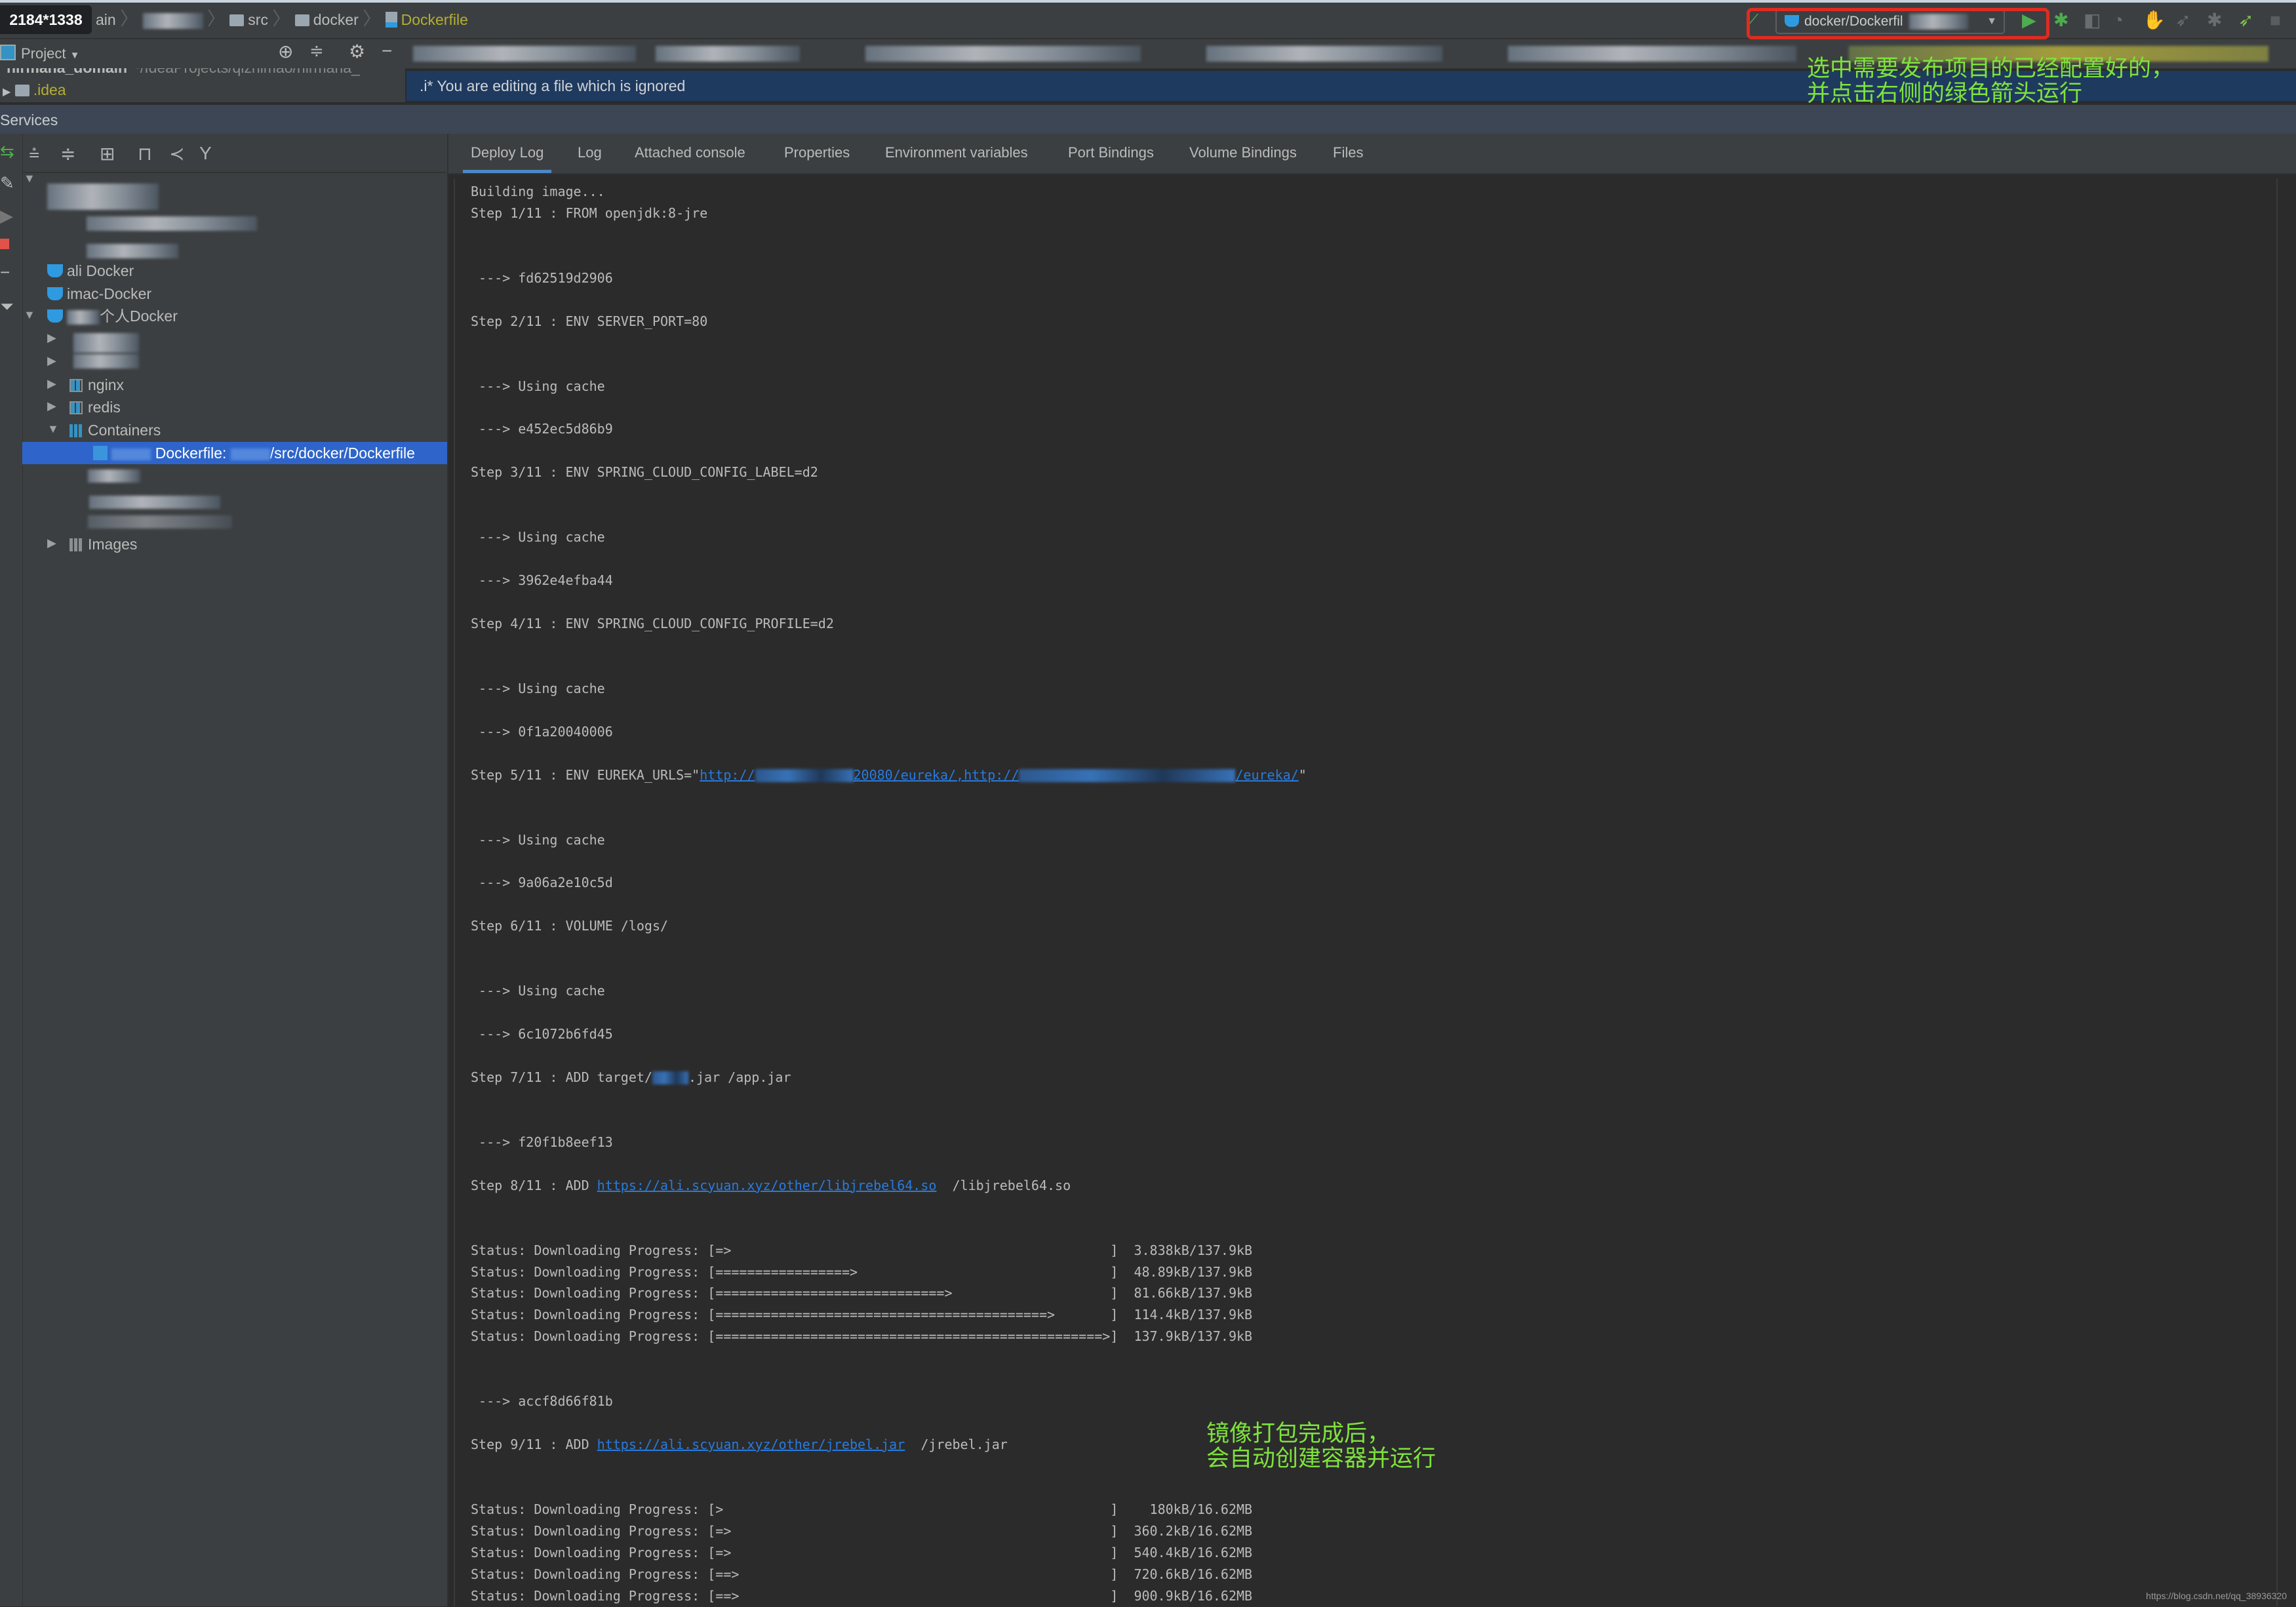 The width and height of the screenshot is (2296, 1607). What do you see at coordinates (176, 154) in the screenshot?
I see `split-icon: ≺` at bounding box center [176, 154].